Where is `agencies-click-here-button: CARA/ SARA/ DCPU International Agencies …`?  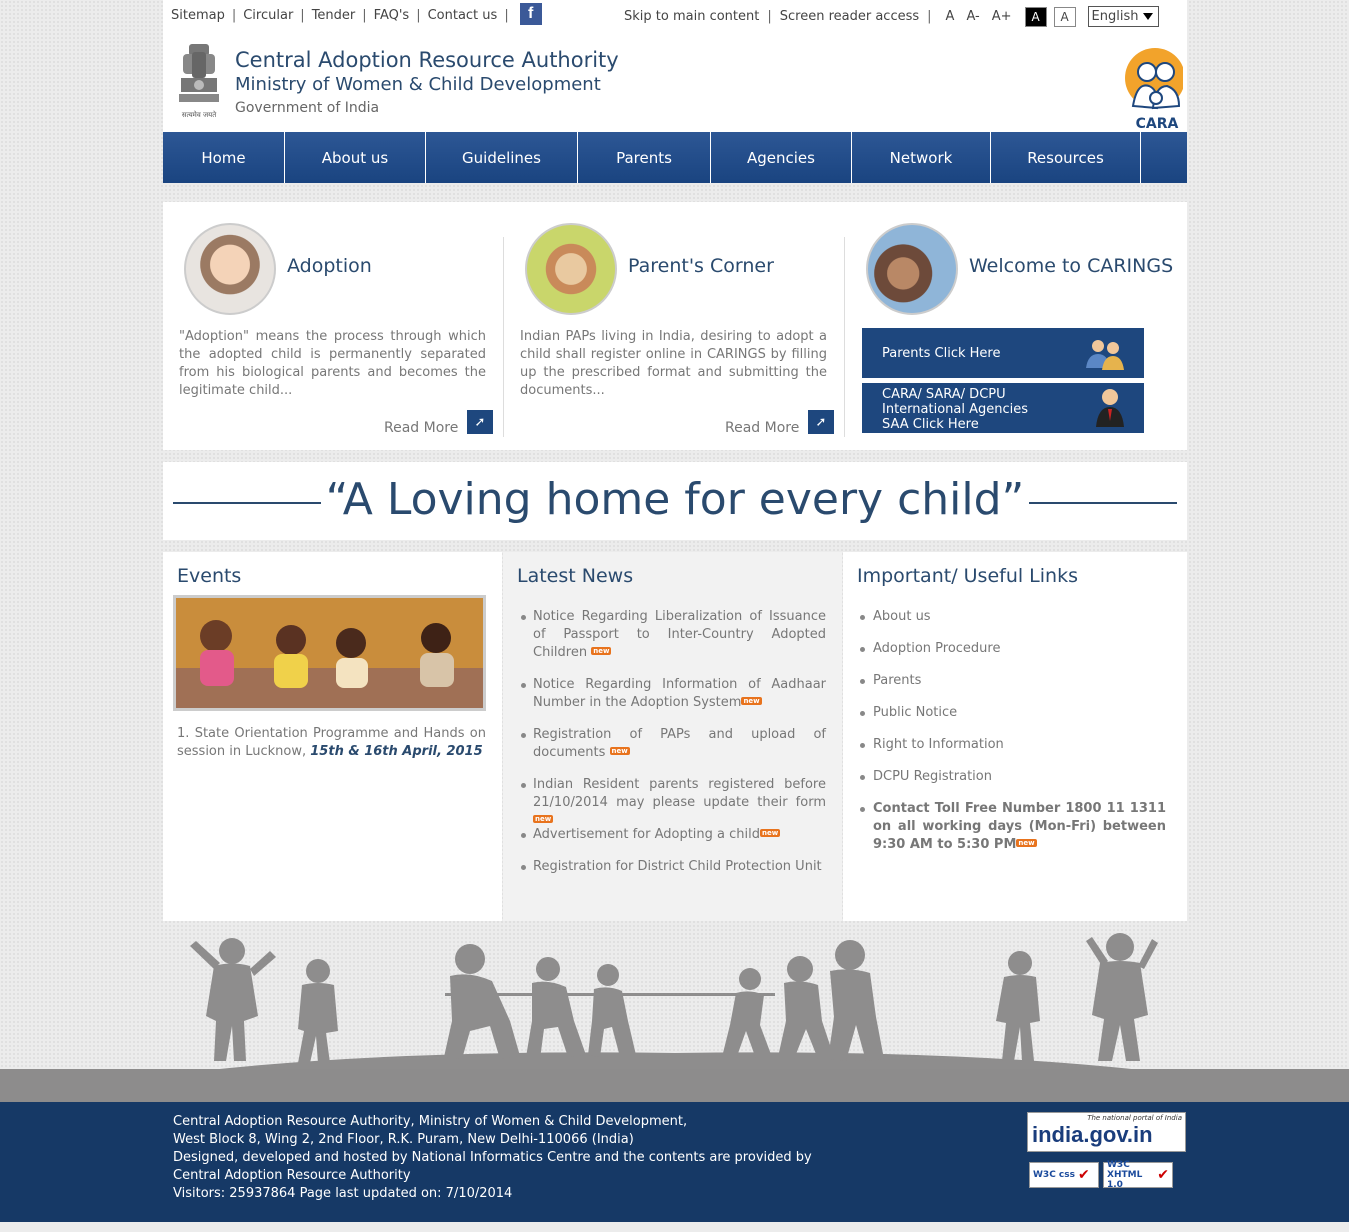
agencies-click-here-button: CARA/ SARA/ DCPU International Agencies … is located at coordinates (1003, 408).